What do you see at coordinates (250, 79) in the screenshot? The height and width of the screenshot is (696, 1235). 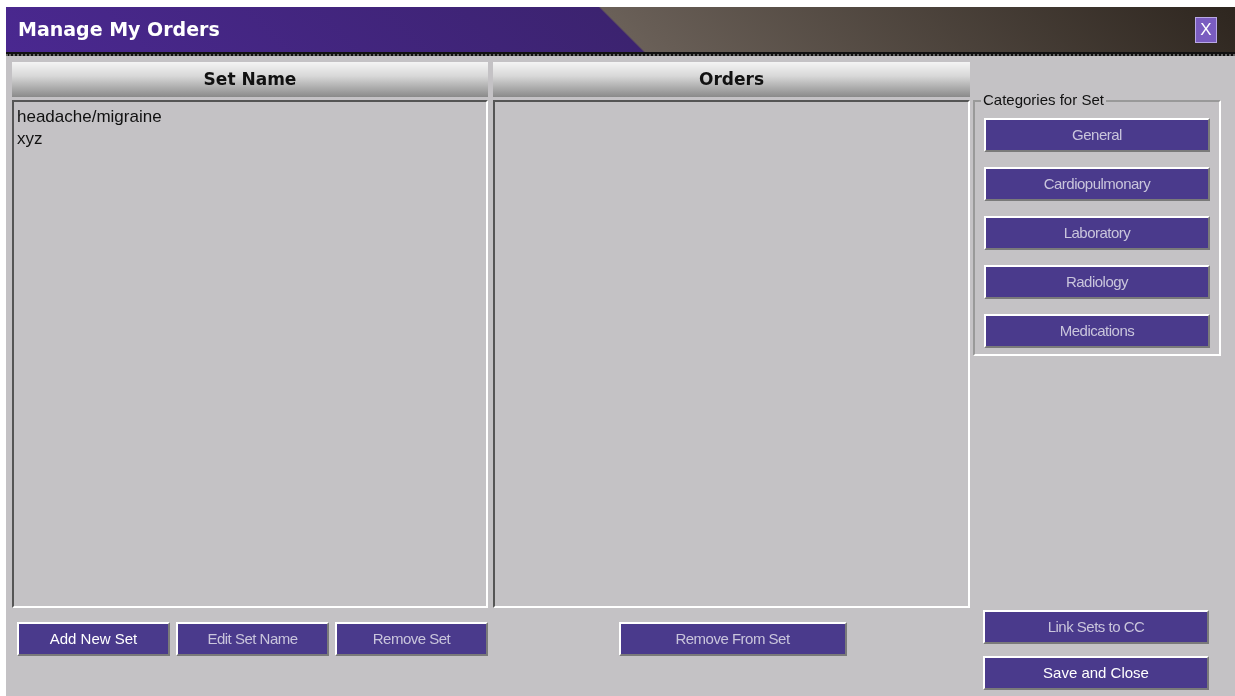 I see `column-header: Set Name` at bounding box center [250, 79].